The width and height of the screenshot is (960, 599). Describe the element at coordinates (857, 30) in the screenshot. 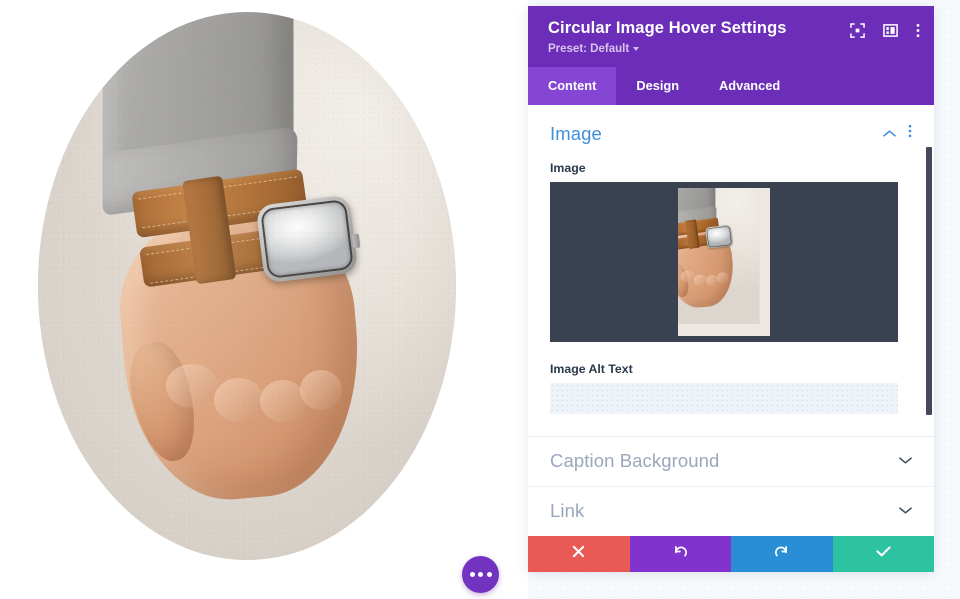

I see `focus-icon` at that location.